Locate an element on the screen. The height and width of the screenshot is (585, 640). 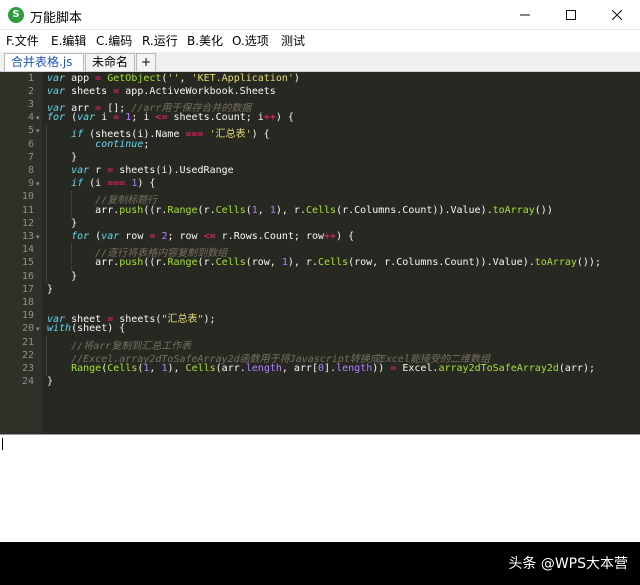
menu-edit: E.编辑 is located at coordinates (68, 40).